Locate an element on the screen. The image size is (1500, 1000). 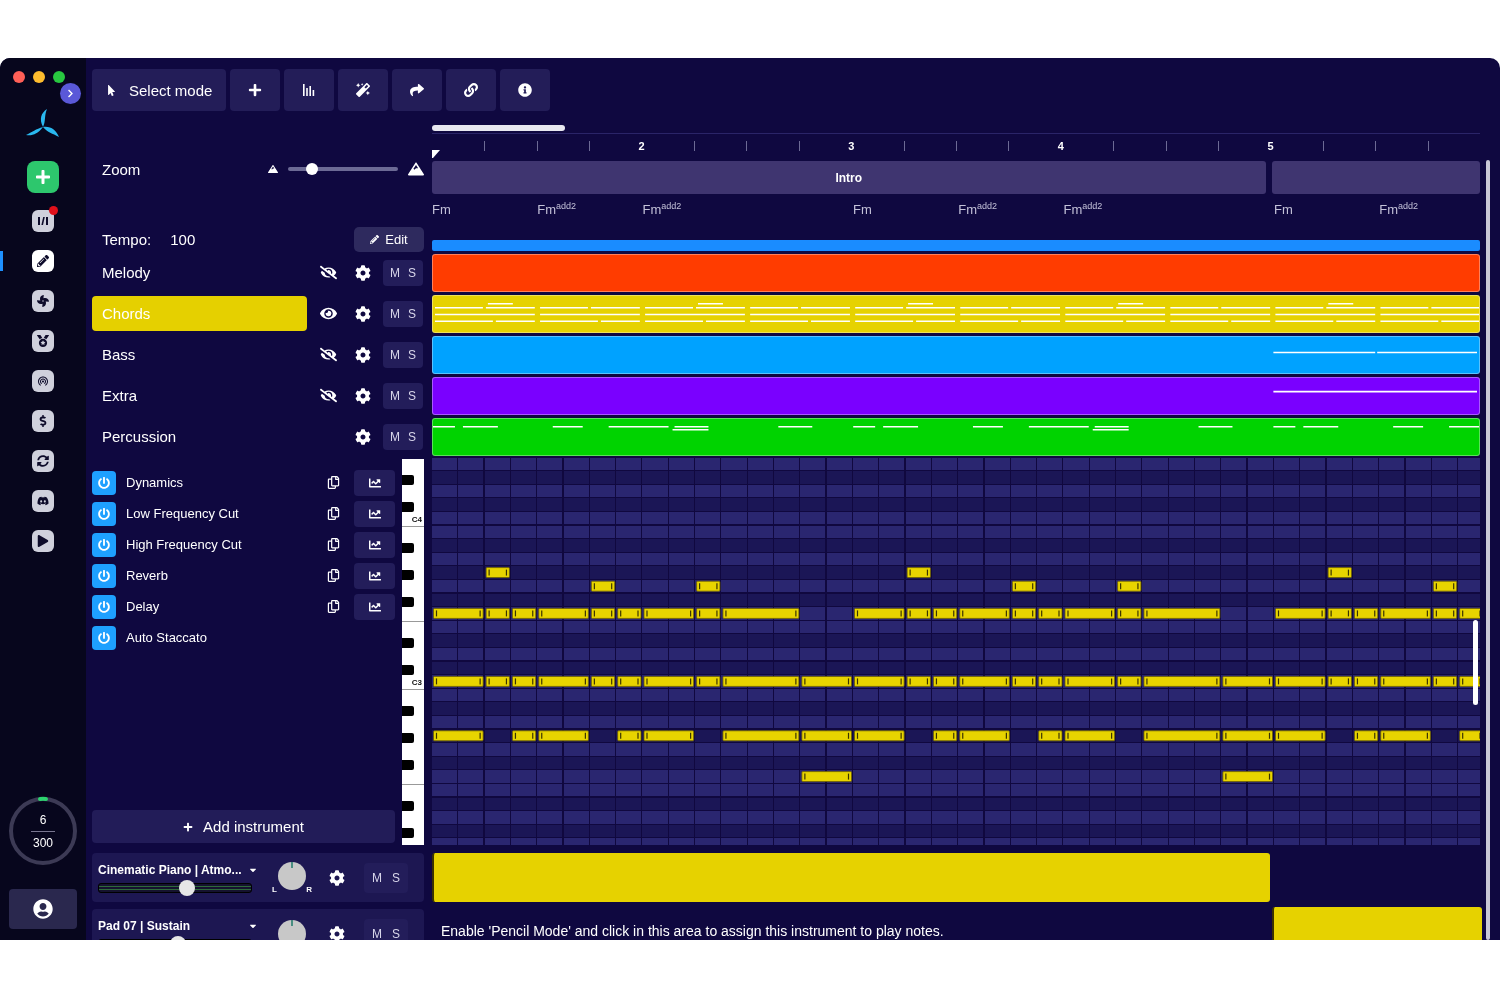
horizontal-scrollbar is located at coordinates (498, 128).